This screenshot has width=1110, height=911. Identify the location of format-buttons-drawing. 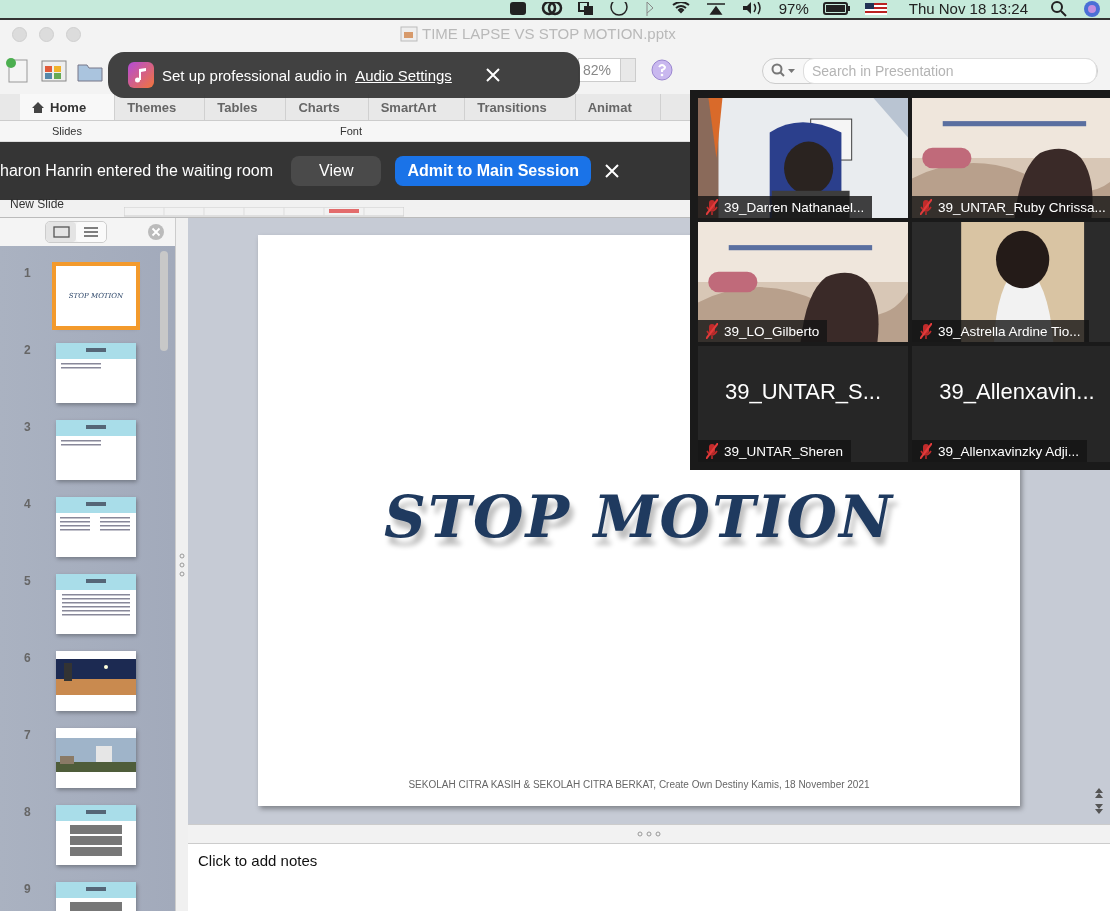
(264, 212).